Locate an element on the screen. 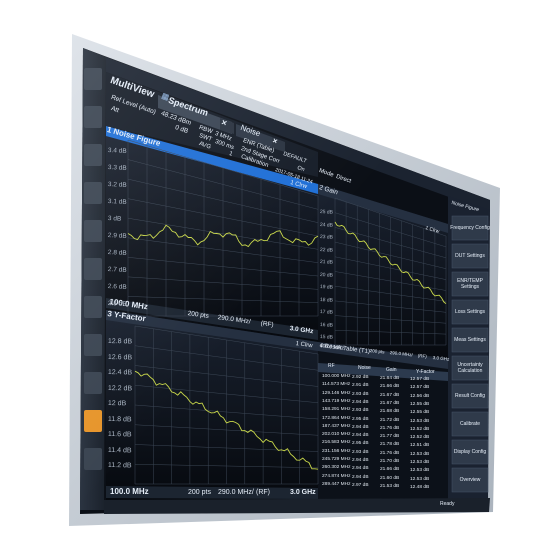 This screenshot has width=560, height=560. softkey-label: Loss Settings is located at coordinates (470, 312).